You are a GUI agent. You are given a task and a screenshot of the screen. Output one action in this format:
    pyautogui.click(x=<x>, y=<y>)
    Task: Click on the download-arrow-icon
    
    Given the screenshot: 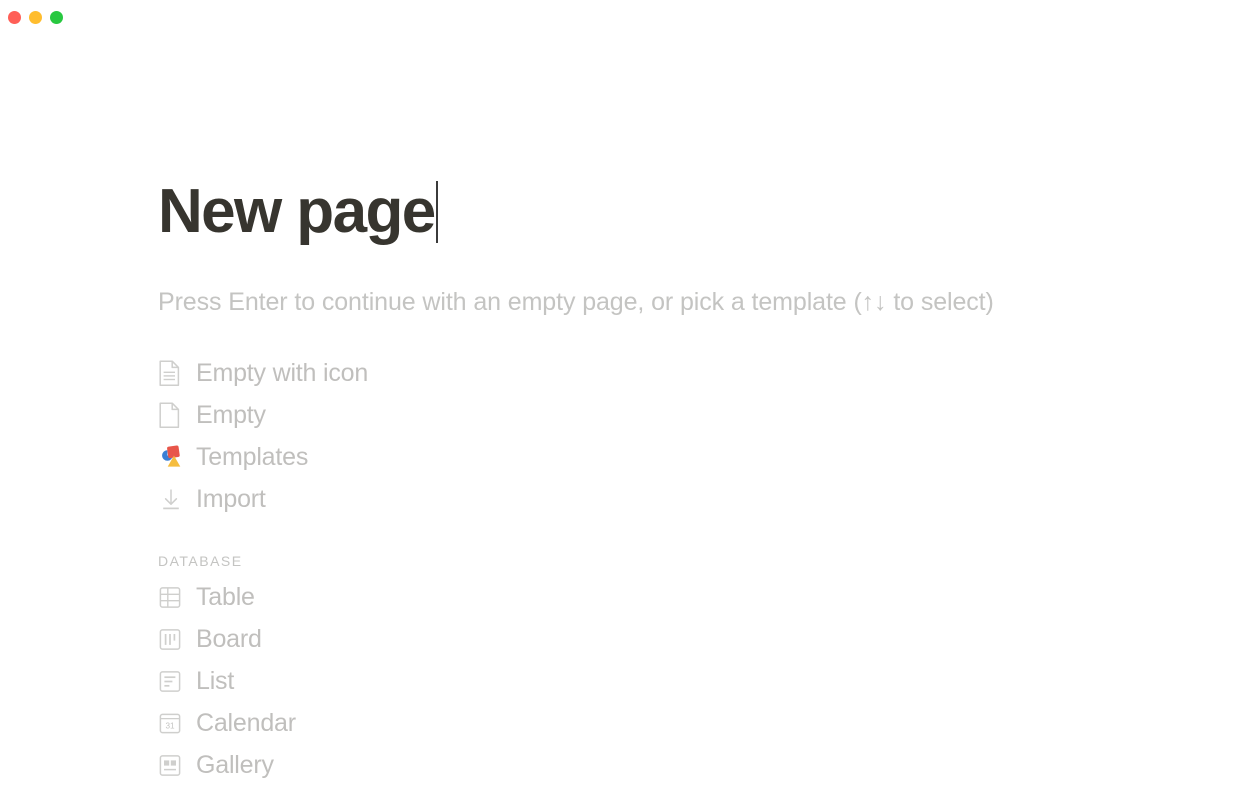 What is the action you would take?
    pyautogui.click(x=177, y=499)
    